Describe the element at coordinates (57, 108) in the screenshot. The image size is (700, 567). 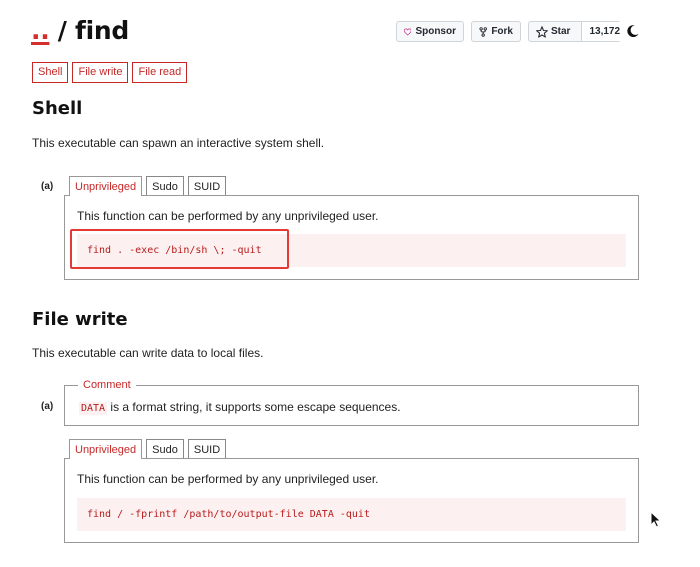
I see `shell-heading: Shell` at that location.